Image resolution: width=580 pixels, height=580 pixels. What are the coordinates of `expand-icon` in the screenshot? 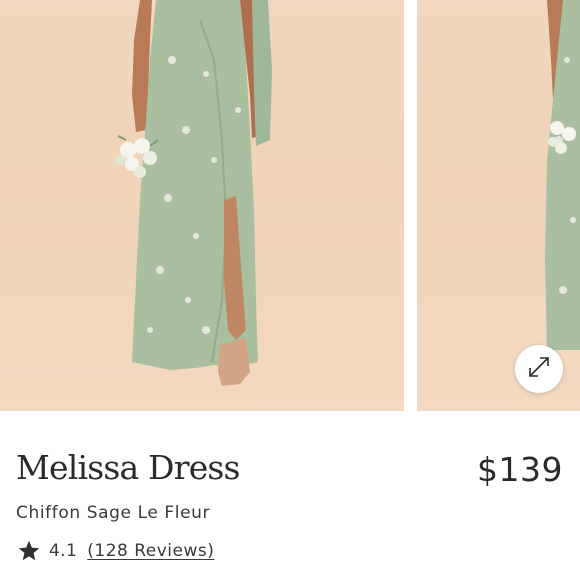 It's located at (539, 369).